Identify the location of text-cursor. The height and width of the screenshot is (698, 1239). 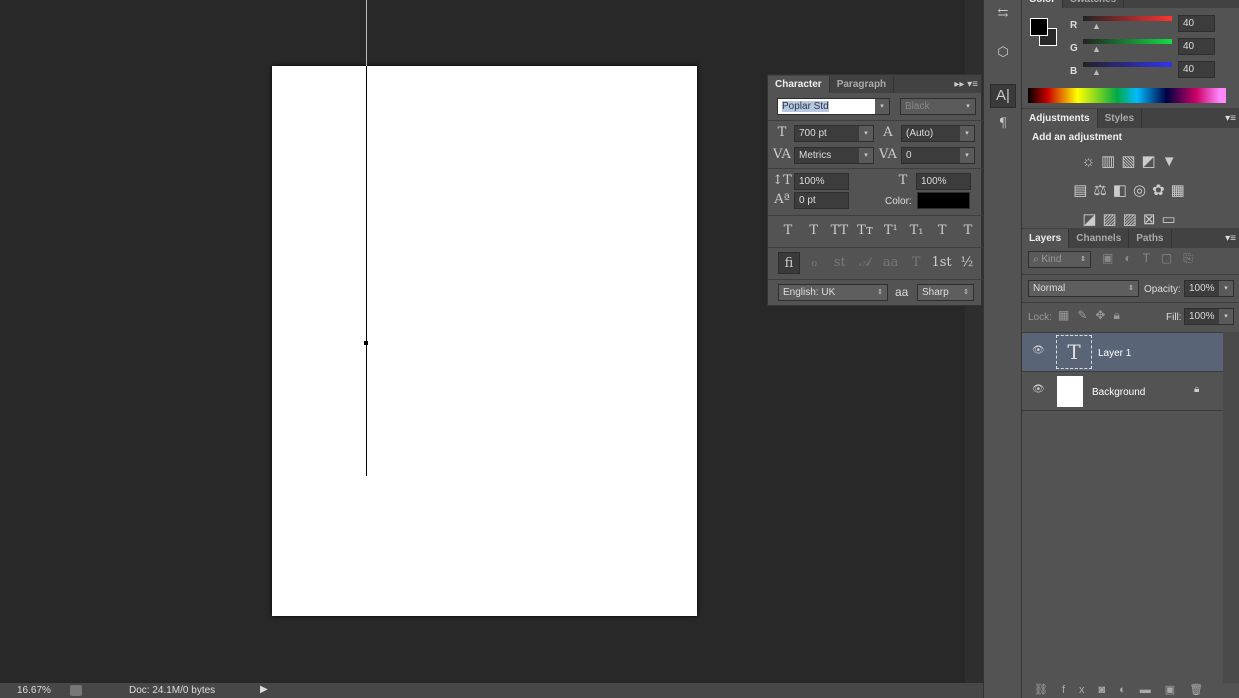
(366, 271).